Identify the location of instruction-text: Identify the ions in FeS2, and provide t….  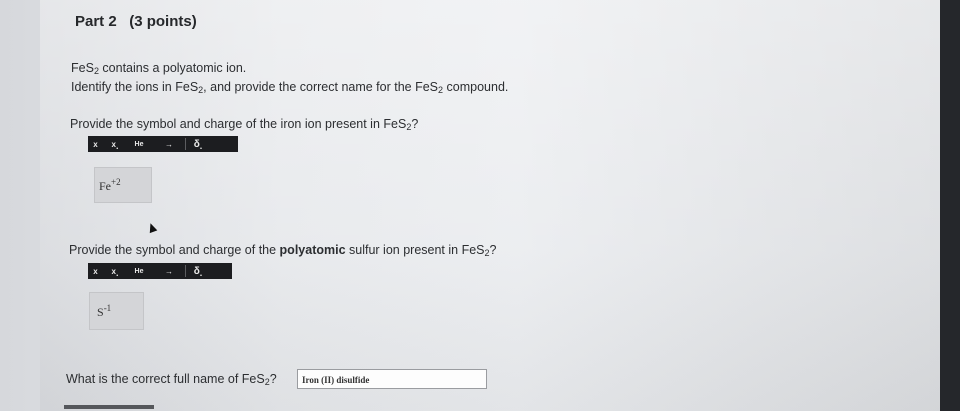
(290, 87).